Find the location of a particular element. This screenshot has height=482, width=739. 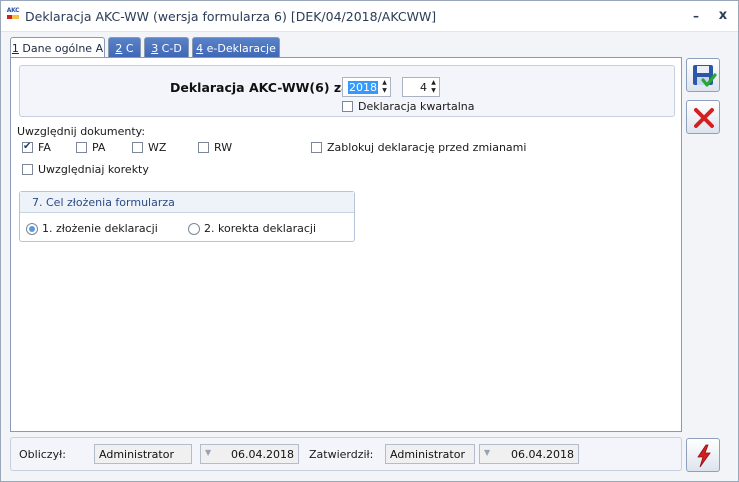

submission-label: 1. złożenie deklaracji is located at coordinates (100, 228).